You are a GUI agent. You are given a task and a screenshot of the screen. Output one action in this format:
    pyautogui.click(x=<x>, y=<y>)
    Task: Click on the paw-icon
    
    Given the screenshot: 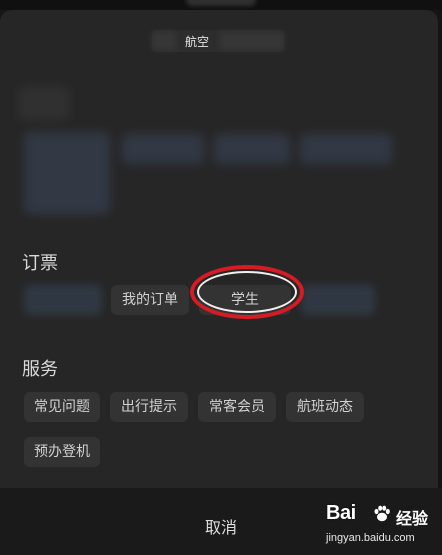 What is the action you would take?
    pyautogui.click(x=382, y=513)
    